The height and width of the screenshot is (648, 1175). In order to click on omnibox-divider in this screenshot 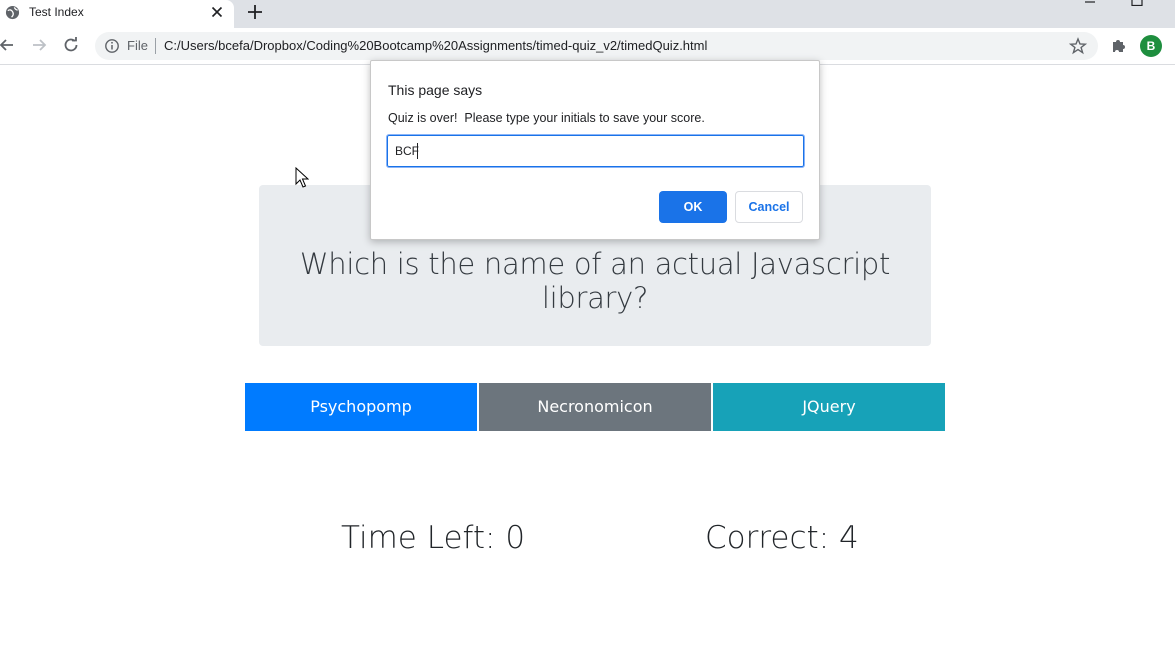, I will do `click(155, 46)`.